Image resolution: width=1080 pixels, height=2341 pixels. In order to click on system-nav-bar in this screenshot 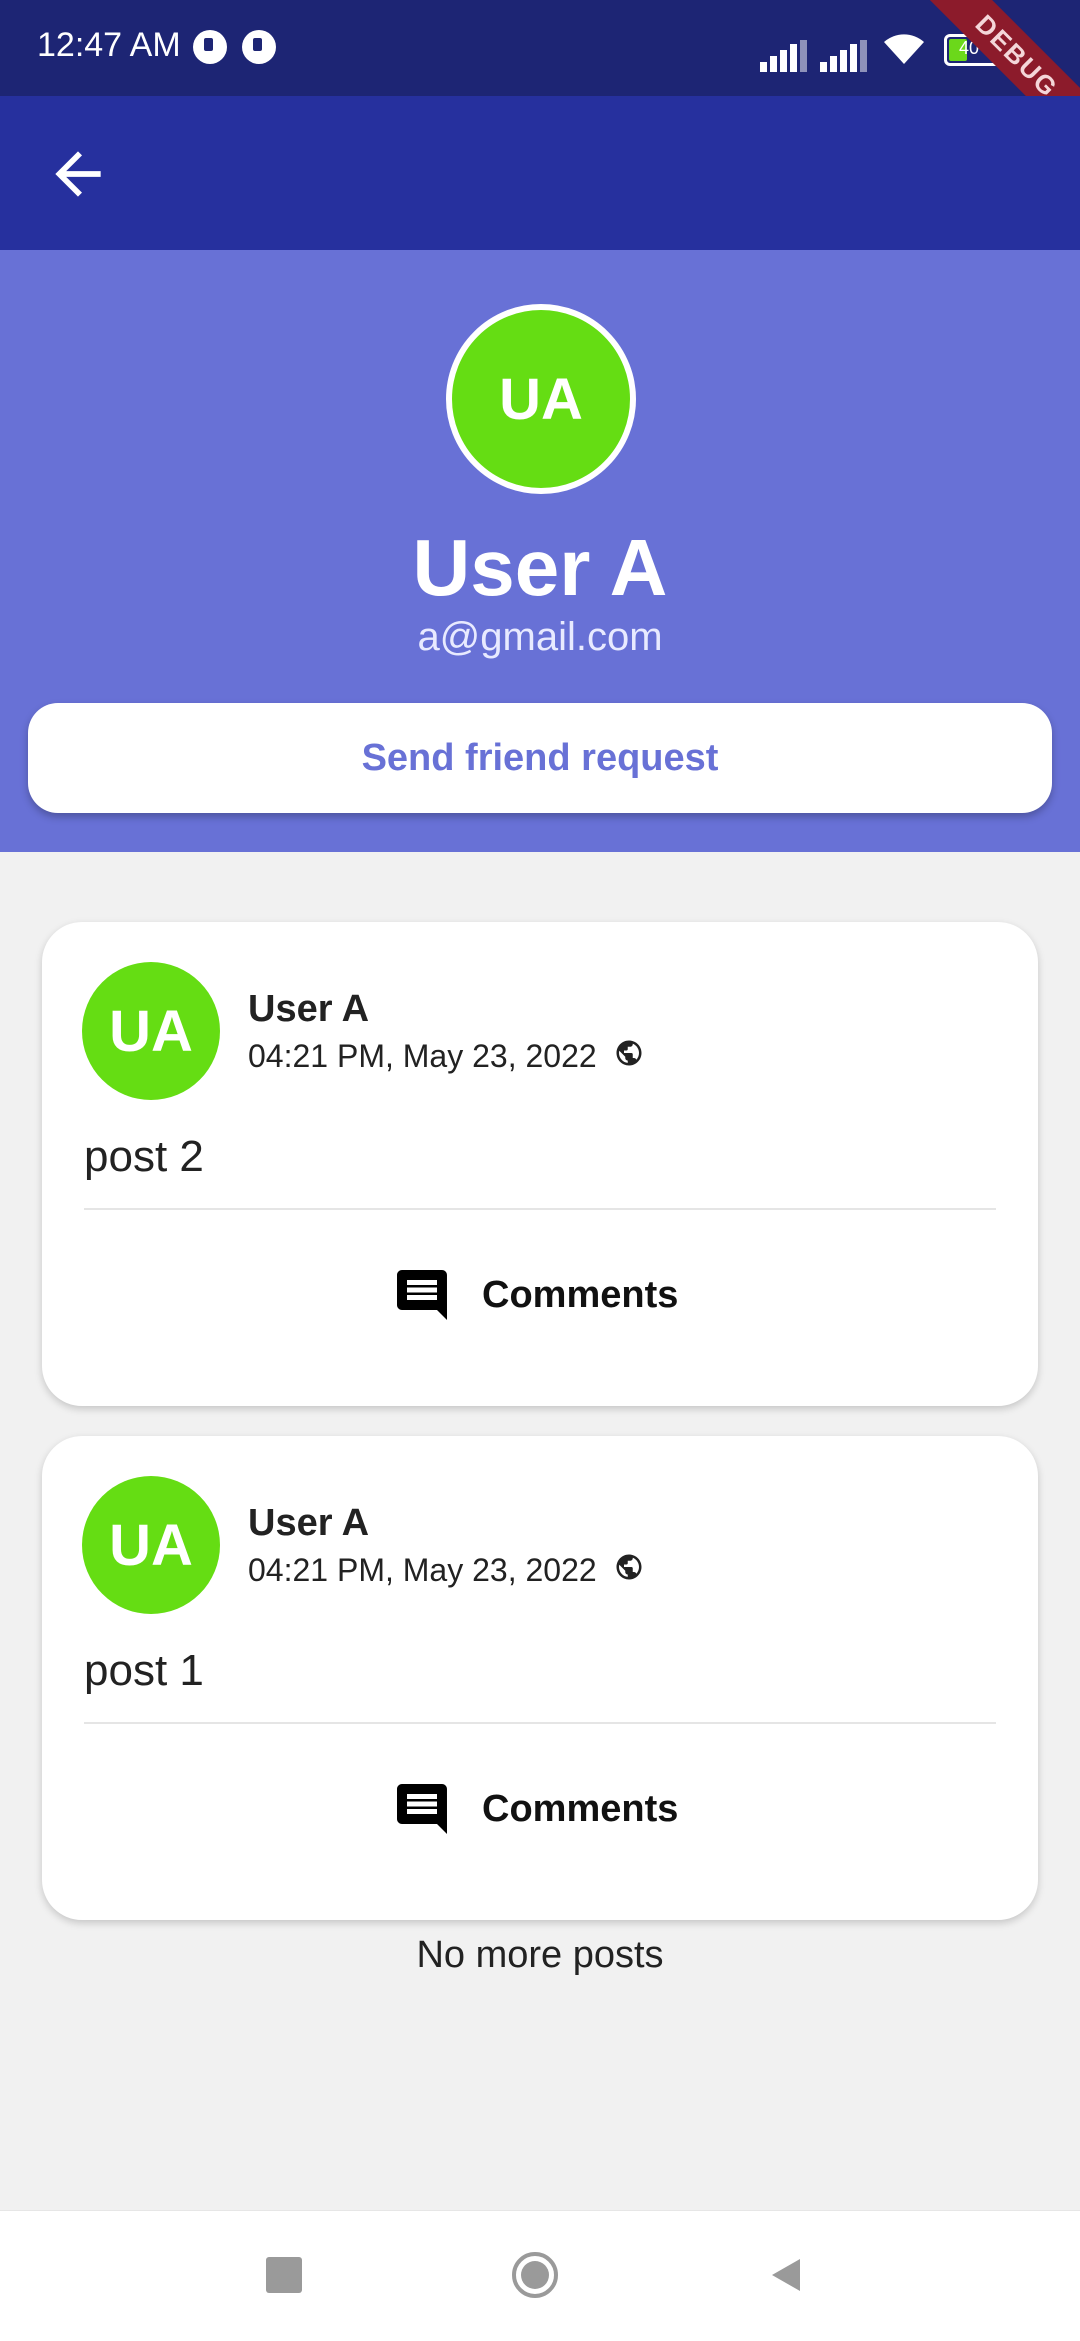, I will do `click(540, 2275)`.